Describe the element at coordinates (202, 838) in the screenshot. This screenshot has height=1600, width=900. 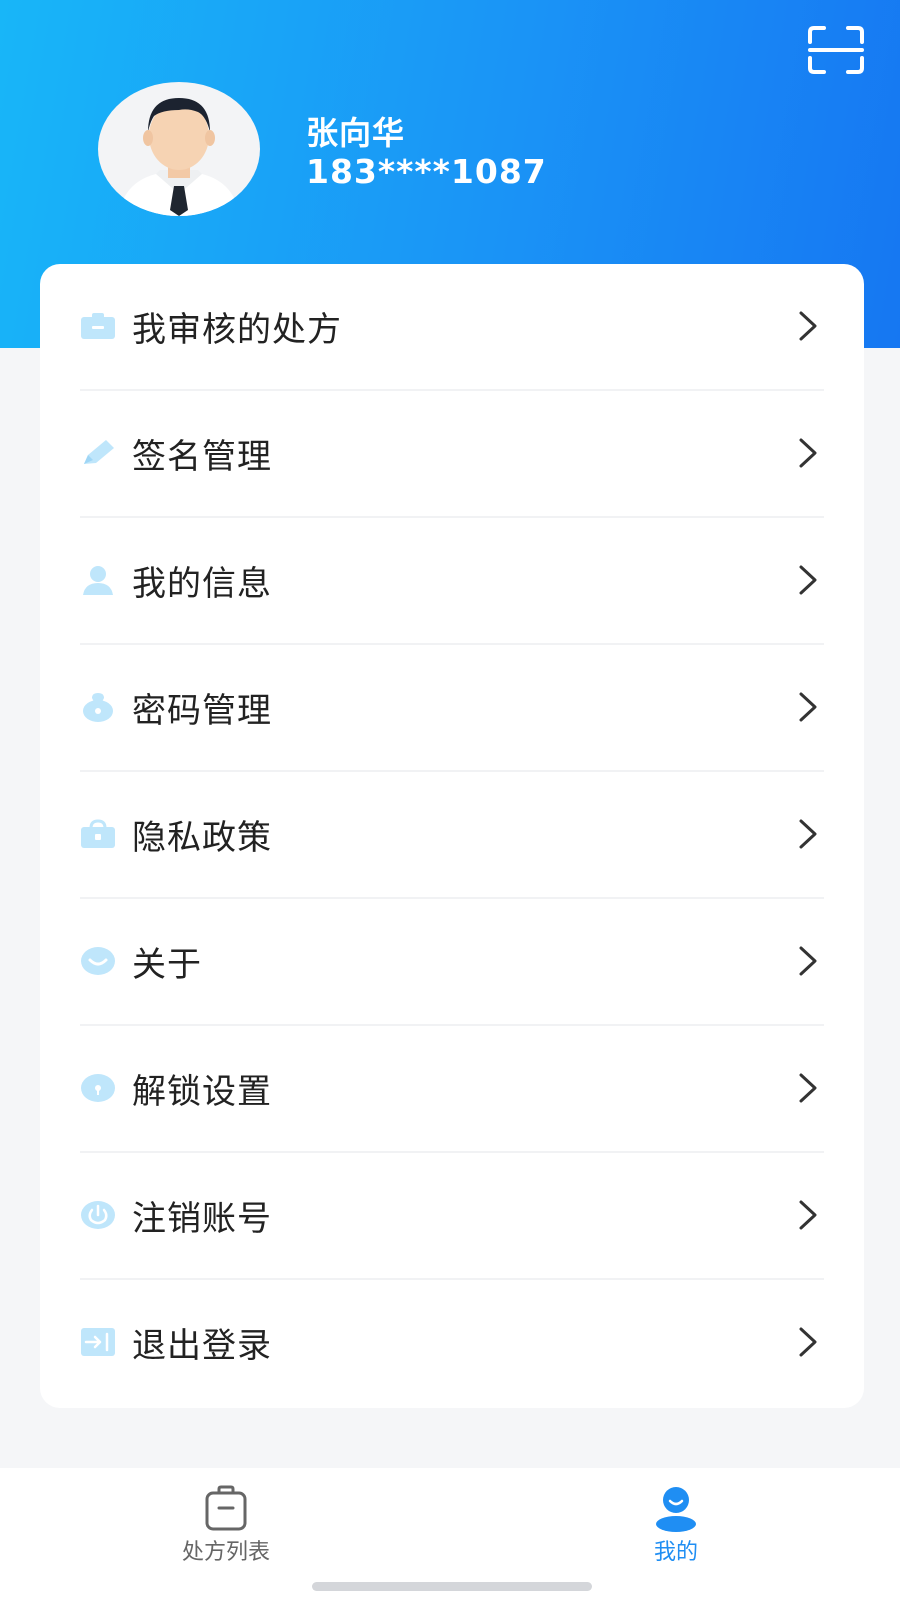
I see `menu-item-label: 隐私政策` at that location.